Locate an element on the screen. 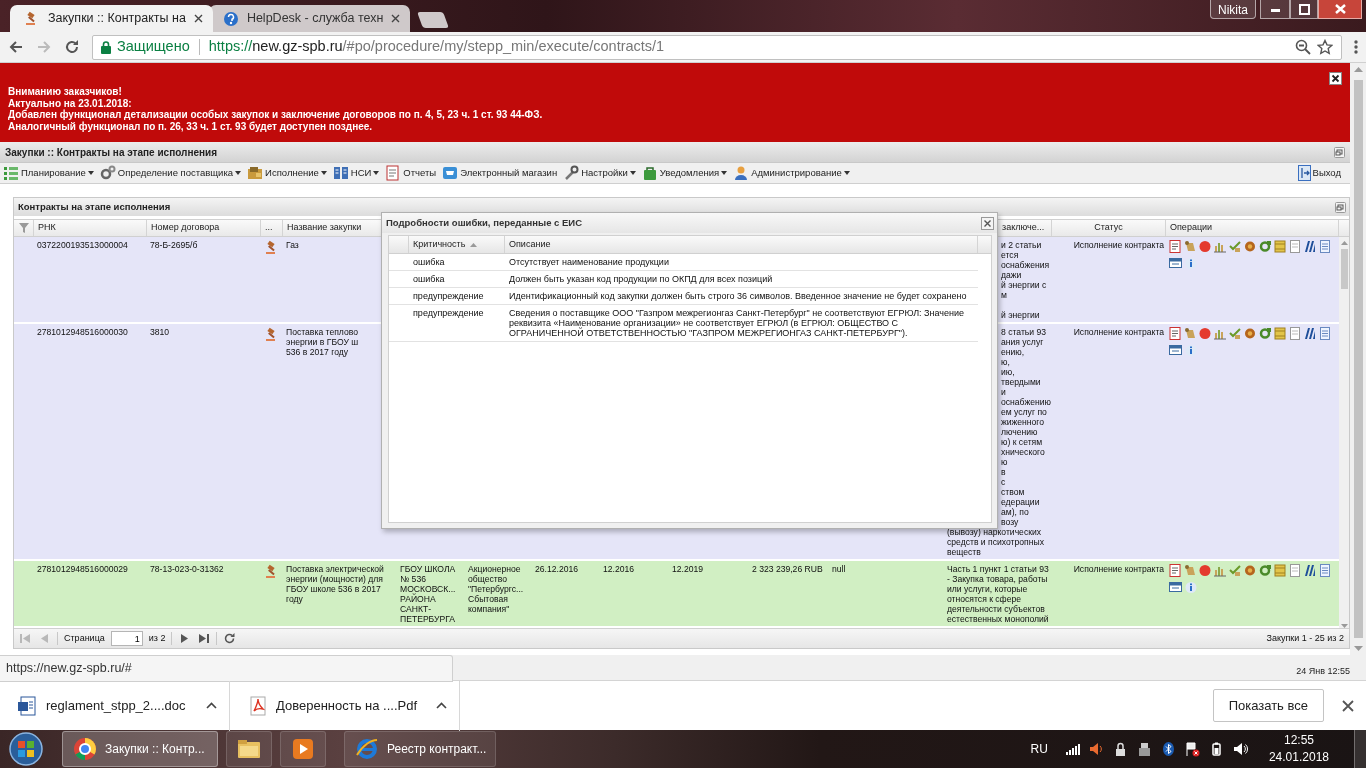 The width and height of the screenshot is (1366, 768). table-cell-text: Отсутствует наименование продукции is located at coordinates (589, 262).